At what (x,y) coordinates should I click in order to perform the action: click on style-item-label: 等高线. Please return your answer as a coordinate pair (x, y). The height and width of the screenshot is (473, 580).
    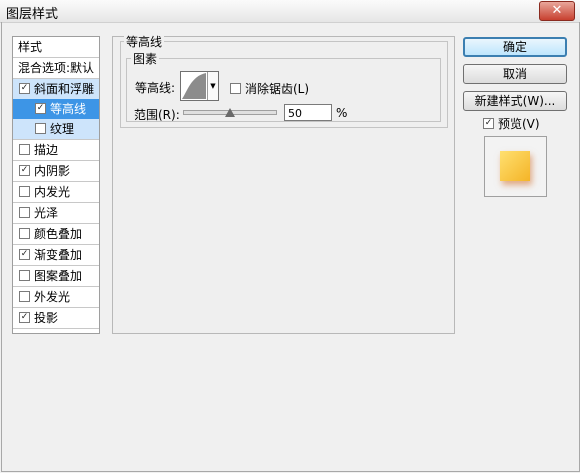
    Looking at the image, I should click on (68, 109).